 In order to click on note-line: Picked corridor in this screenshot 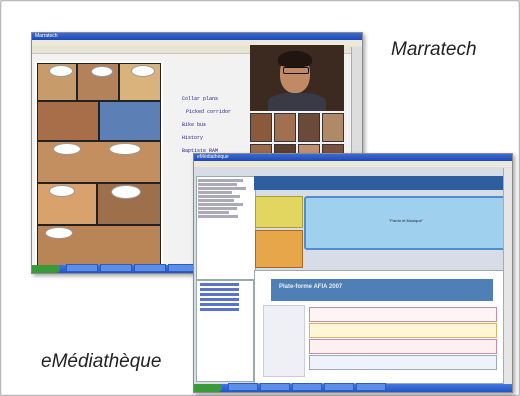, I will do `click(209, 112)`.